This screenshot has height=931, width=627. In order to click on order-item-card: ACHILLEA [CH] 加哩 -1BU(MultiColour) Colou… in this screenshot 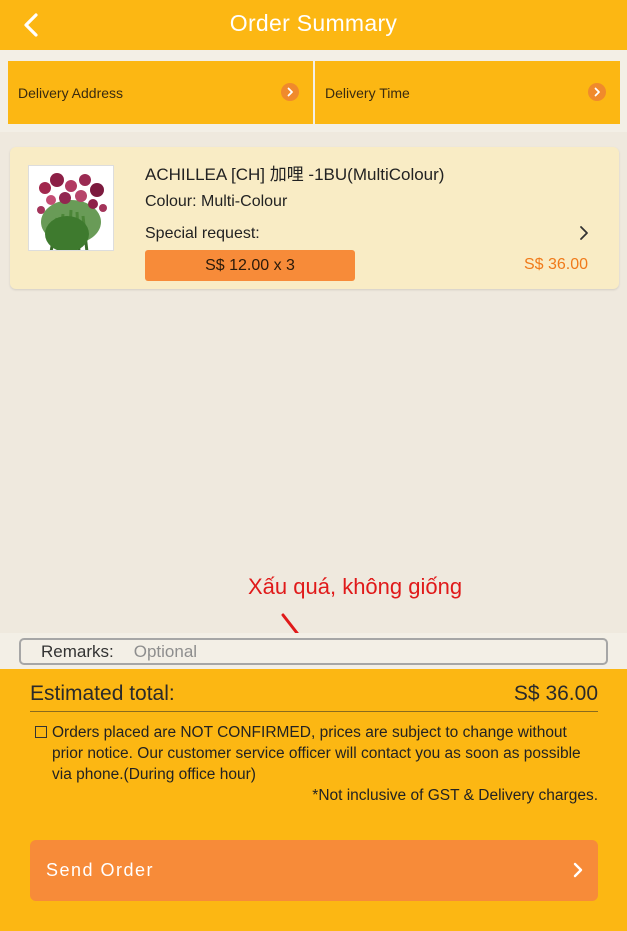, I will do `click(314, 218)`.